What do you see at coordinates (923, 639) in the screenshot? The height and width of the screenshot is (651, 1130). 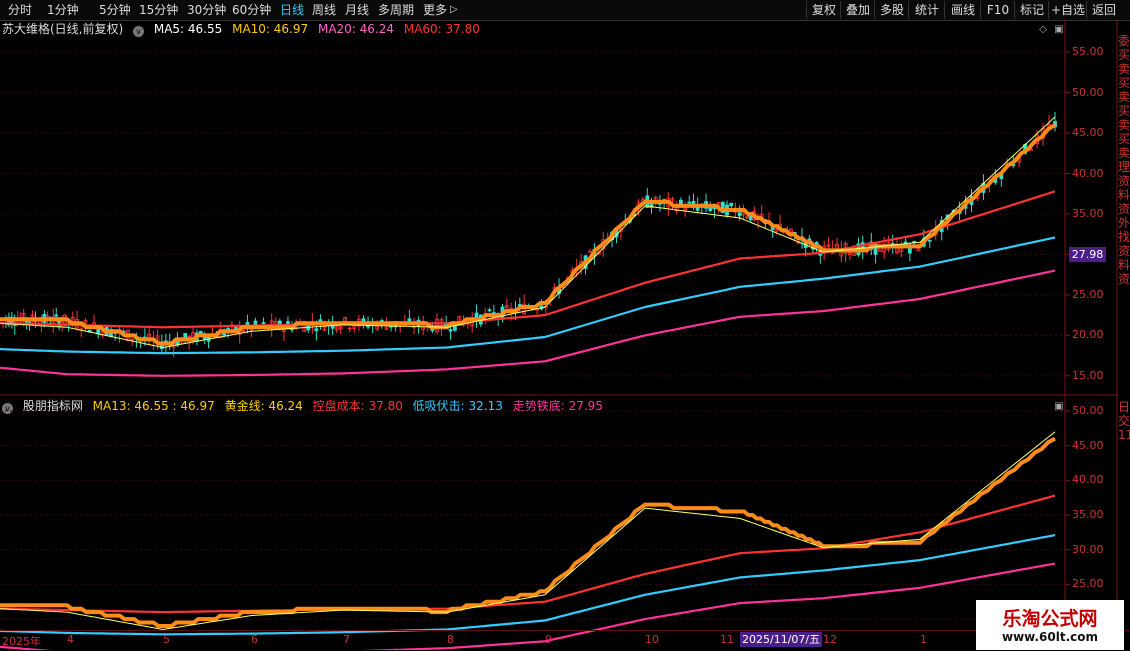 I see `x-label: 1` at bounding box center [923, 639].